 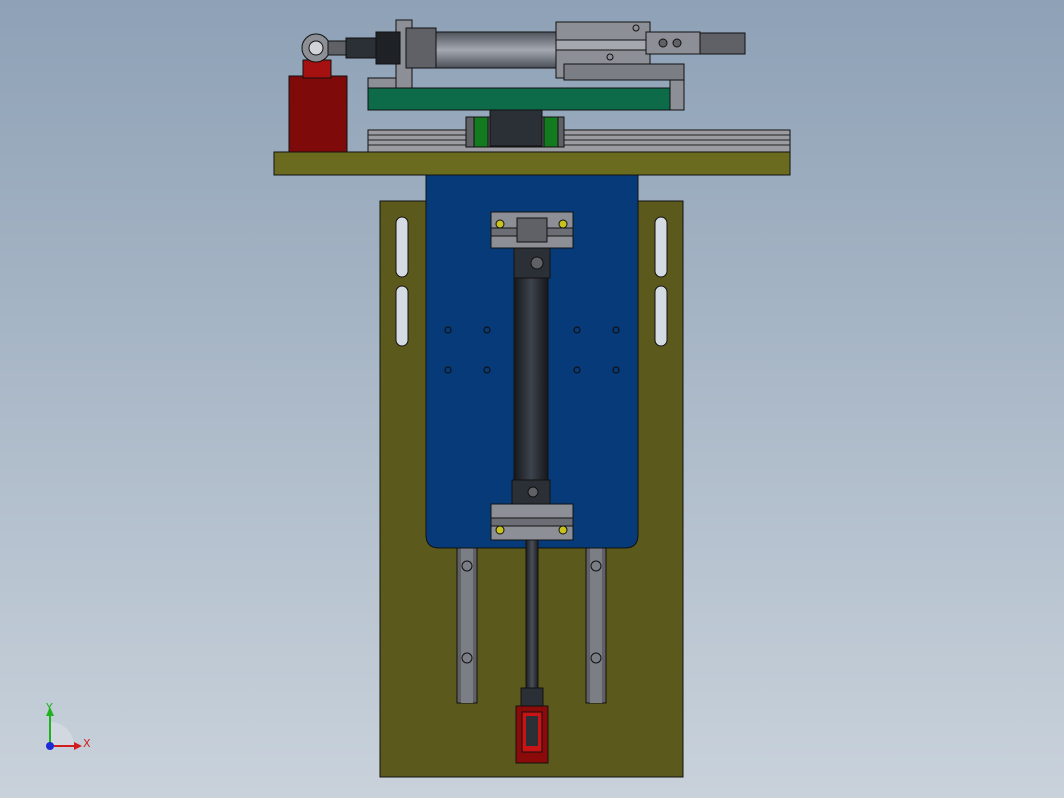 What do you see at coordinates (87, 743) in the screenshot?
I see `x-axis-label: X` at bounding box center [87, 743].